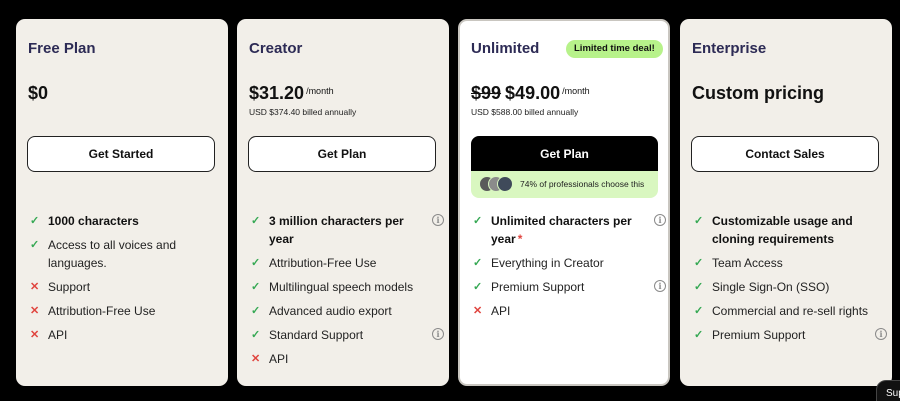 The width and height of the screenshot is (900, 401). I want to click on feature-item: ✓ Multilingual speech models, so click(332, 287).